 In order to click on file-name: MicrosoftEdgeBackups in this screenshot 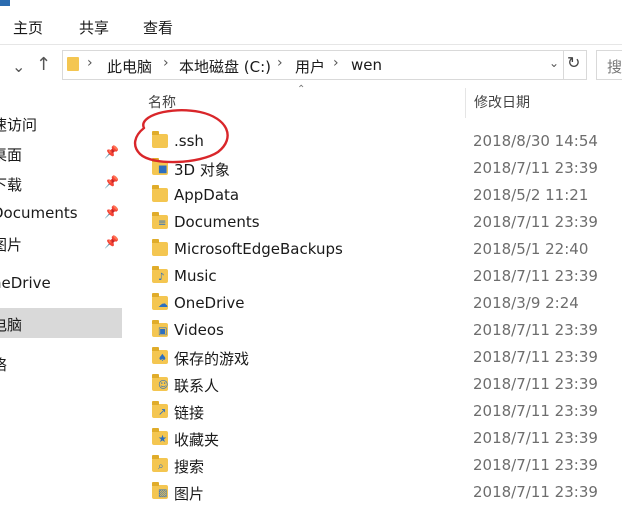, I will do `click(258, 249)`.